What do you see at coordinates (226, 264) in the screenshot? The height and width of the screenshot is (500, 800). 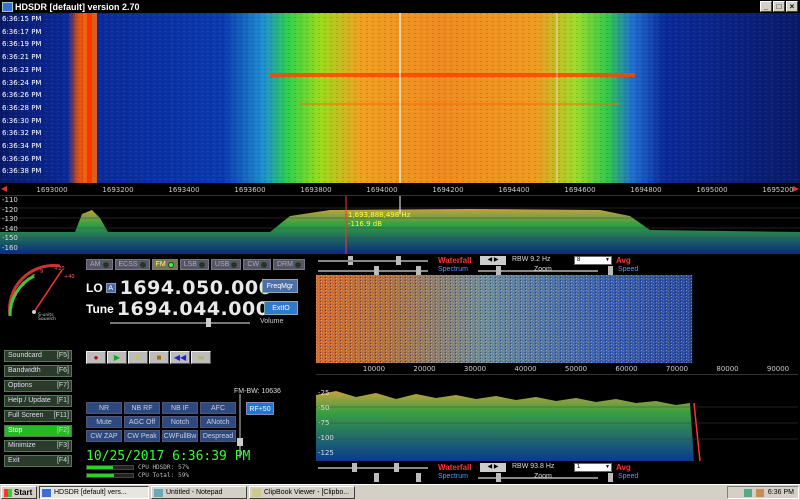 I see `mode-button-usb: USB` at bounding box center [226, 264].